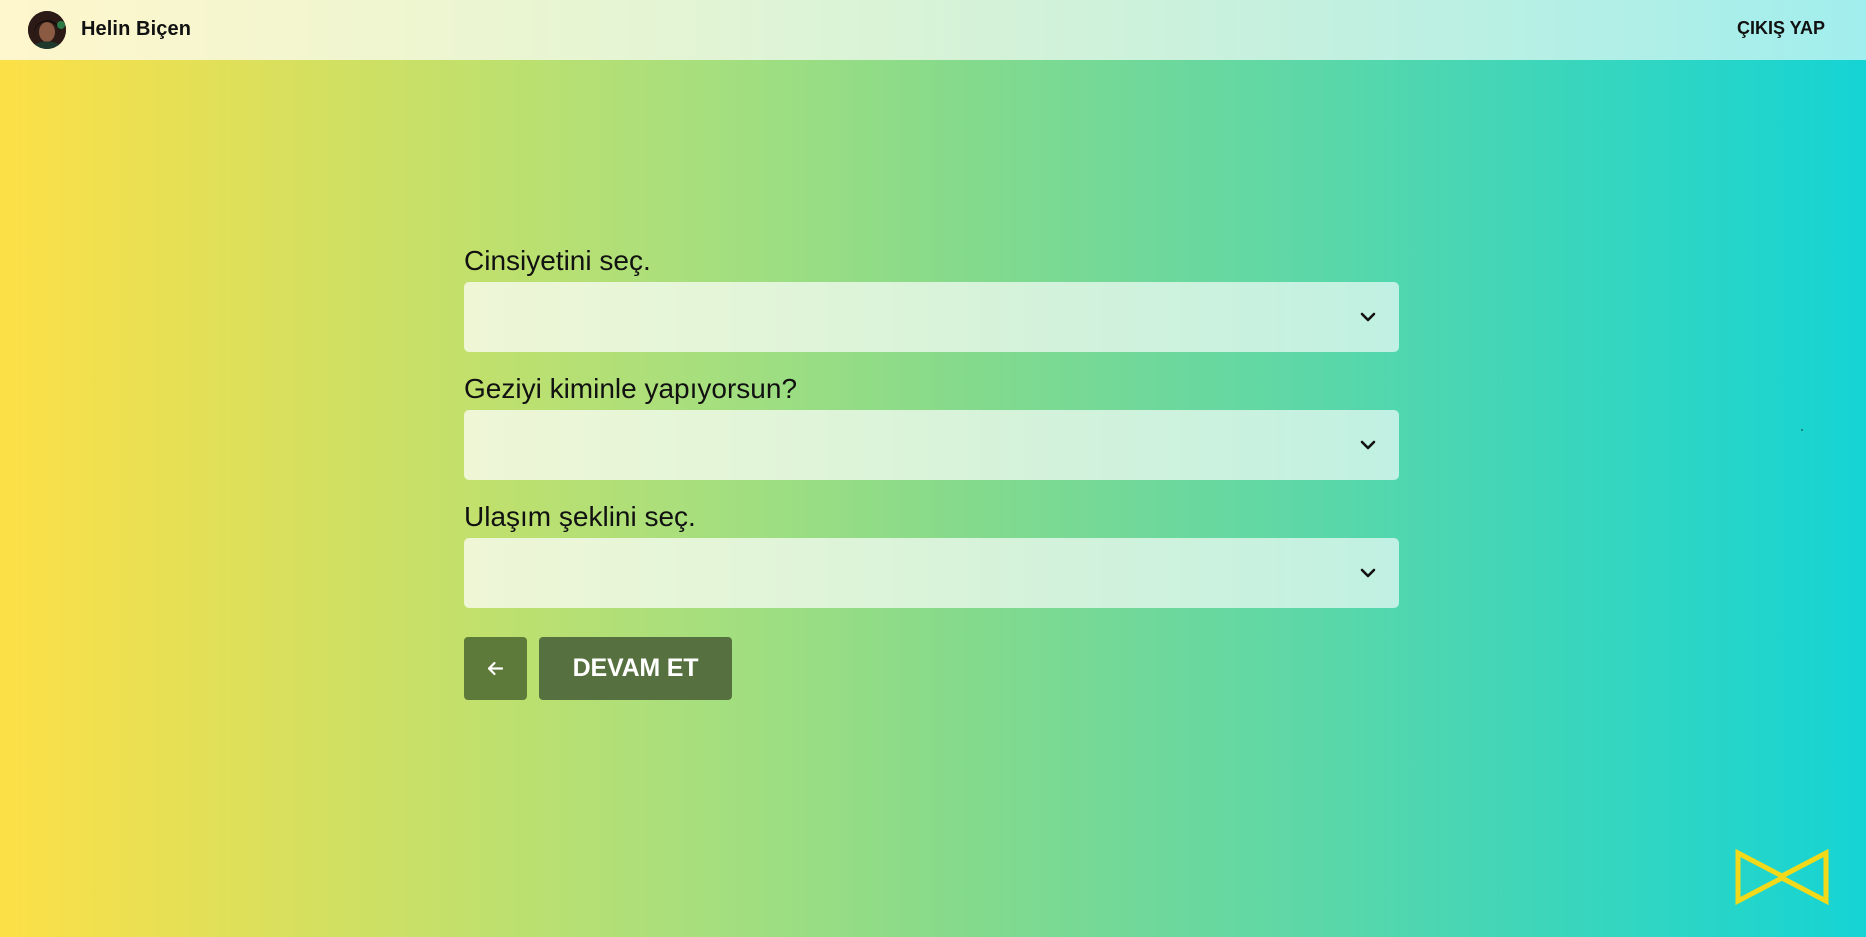 Image resolution: width=1866 pixels, height=937 pixels. I want to click on gender-field: Cinsiyetini seç., so click(931, 298).